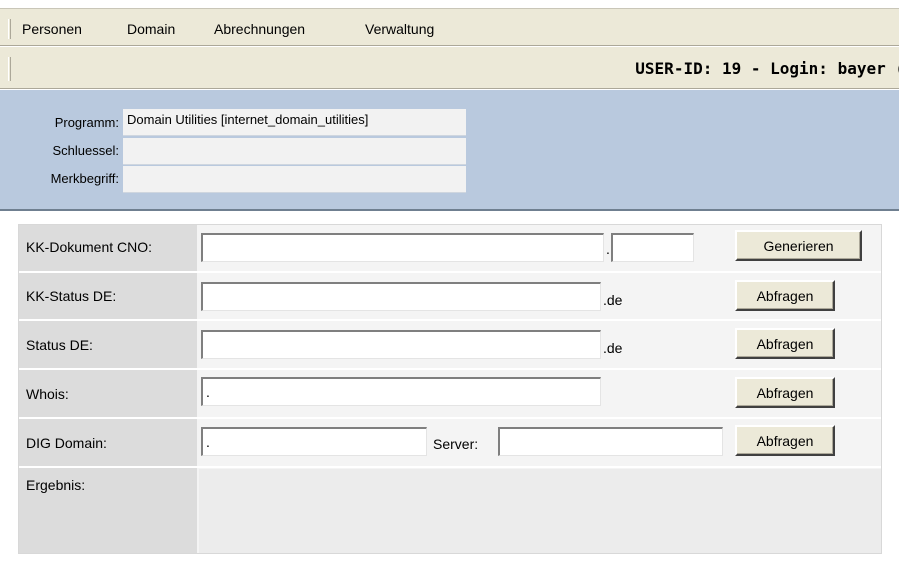 This screenshot has height=566, width=899. What do you see at coordinates (294, 151) in the screenshot?
I see `key-field` at bounding box center [294, 151].